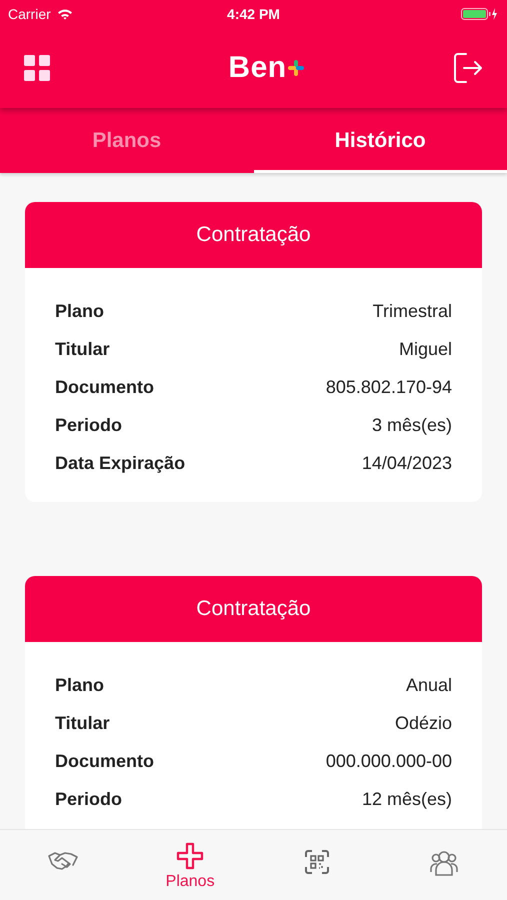 The width and height of the screenshot is (507, 900). I want to click on field-value: 805.802.170-94, so click(389, 387).